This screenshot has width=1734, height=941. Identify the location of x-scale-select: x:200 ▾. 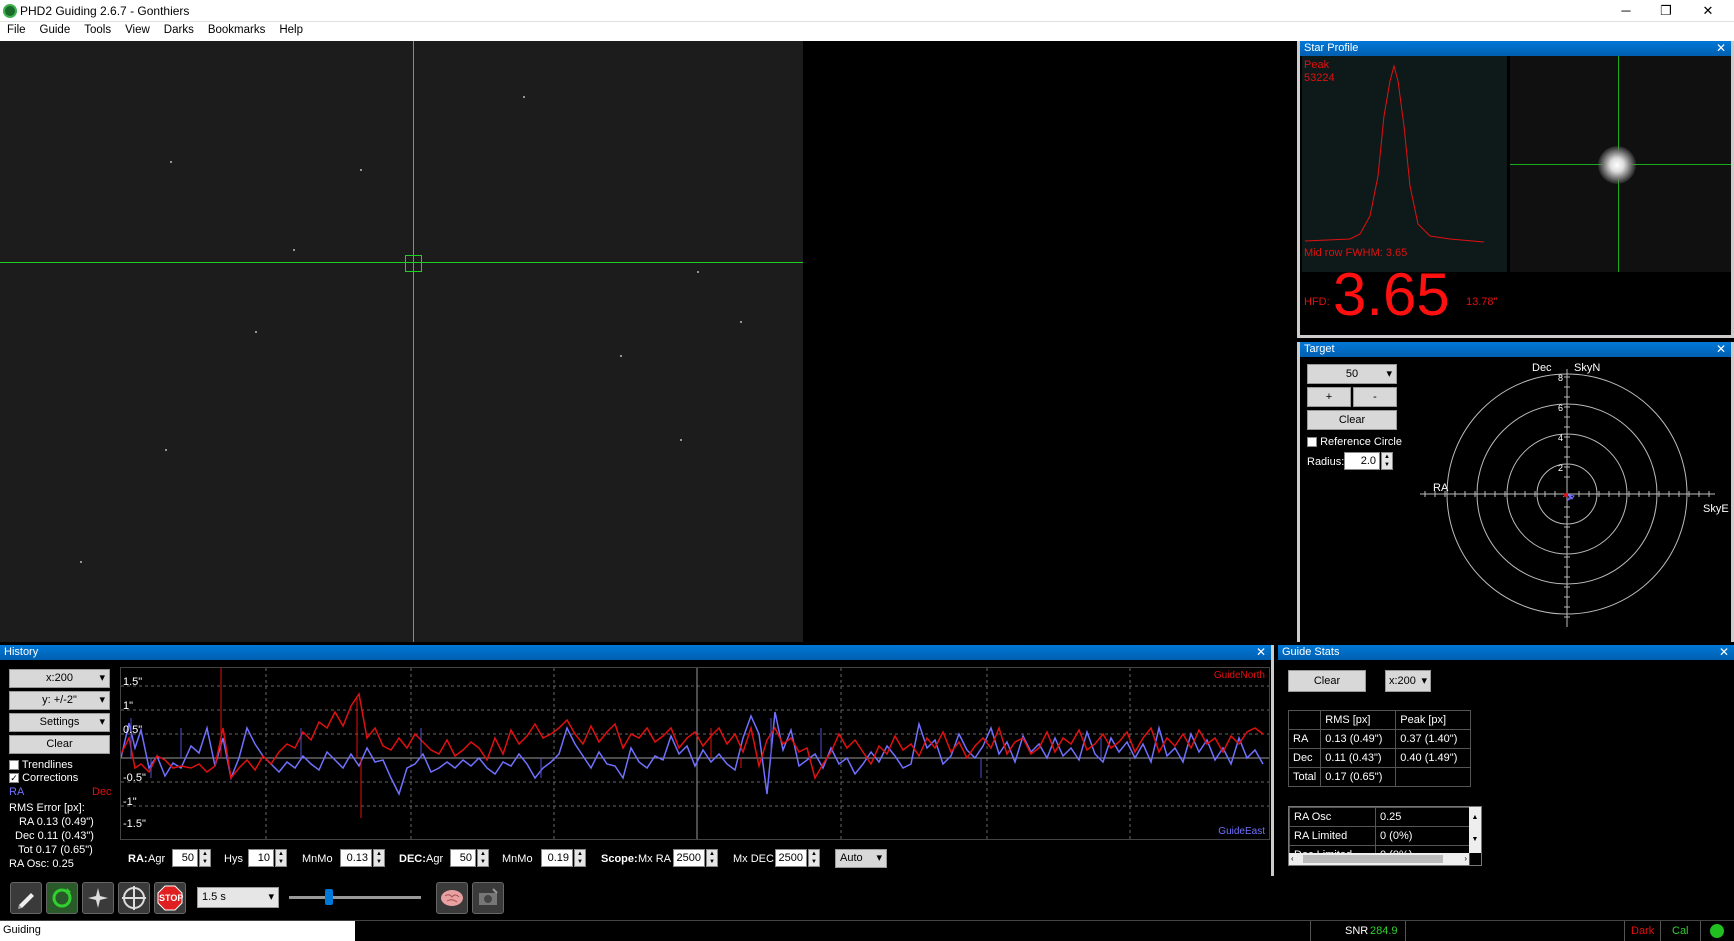
(59, 678).